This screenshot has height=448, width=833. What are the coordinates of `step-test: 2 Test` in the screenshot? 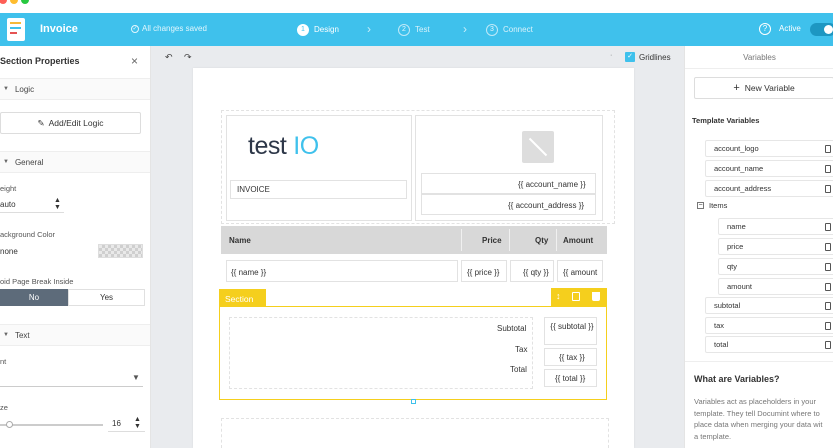 It's located at (414, 29).